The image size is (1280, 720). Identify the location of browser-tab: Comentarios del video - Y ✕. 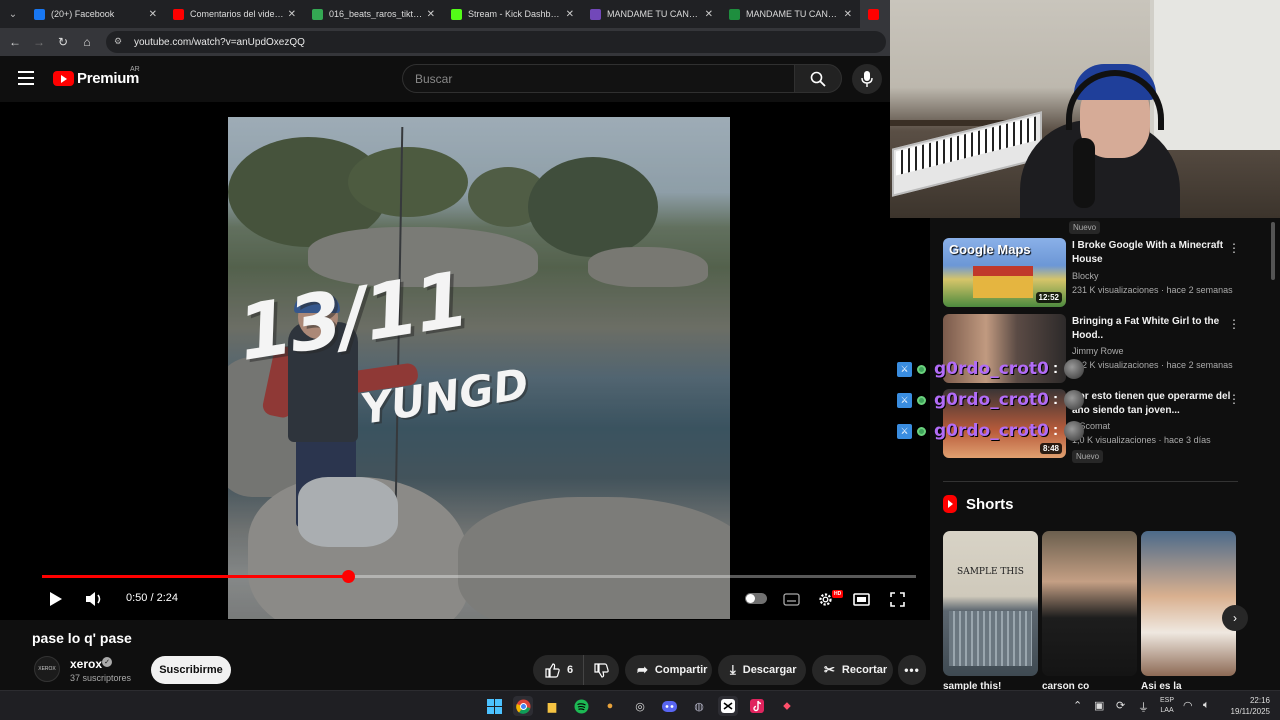
(234, 14).